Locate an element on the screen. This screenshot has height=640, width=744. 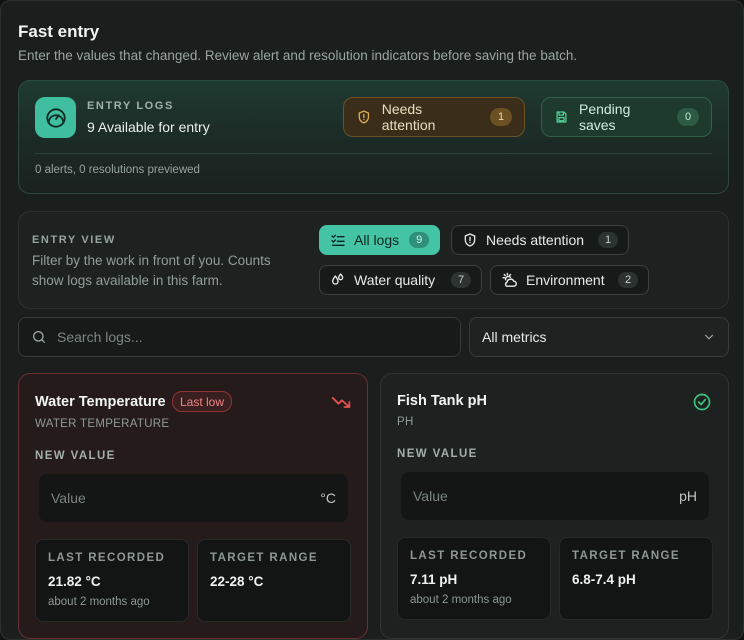
target-range-panel: TARGET RANGE 22-28 °C is located at coordinates (274, 580).